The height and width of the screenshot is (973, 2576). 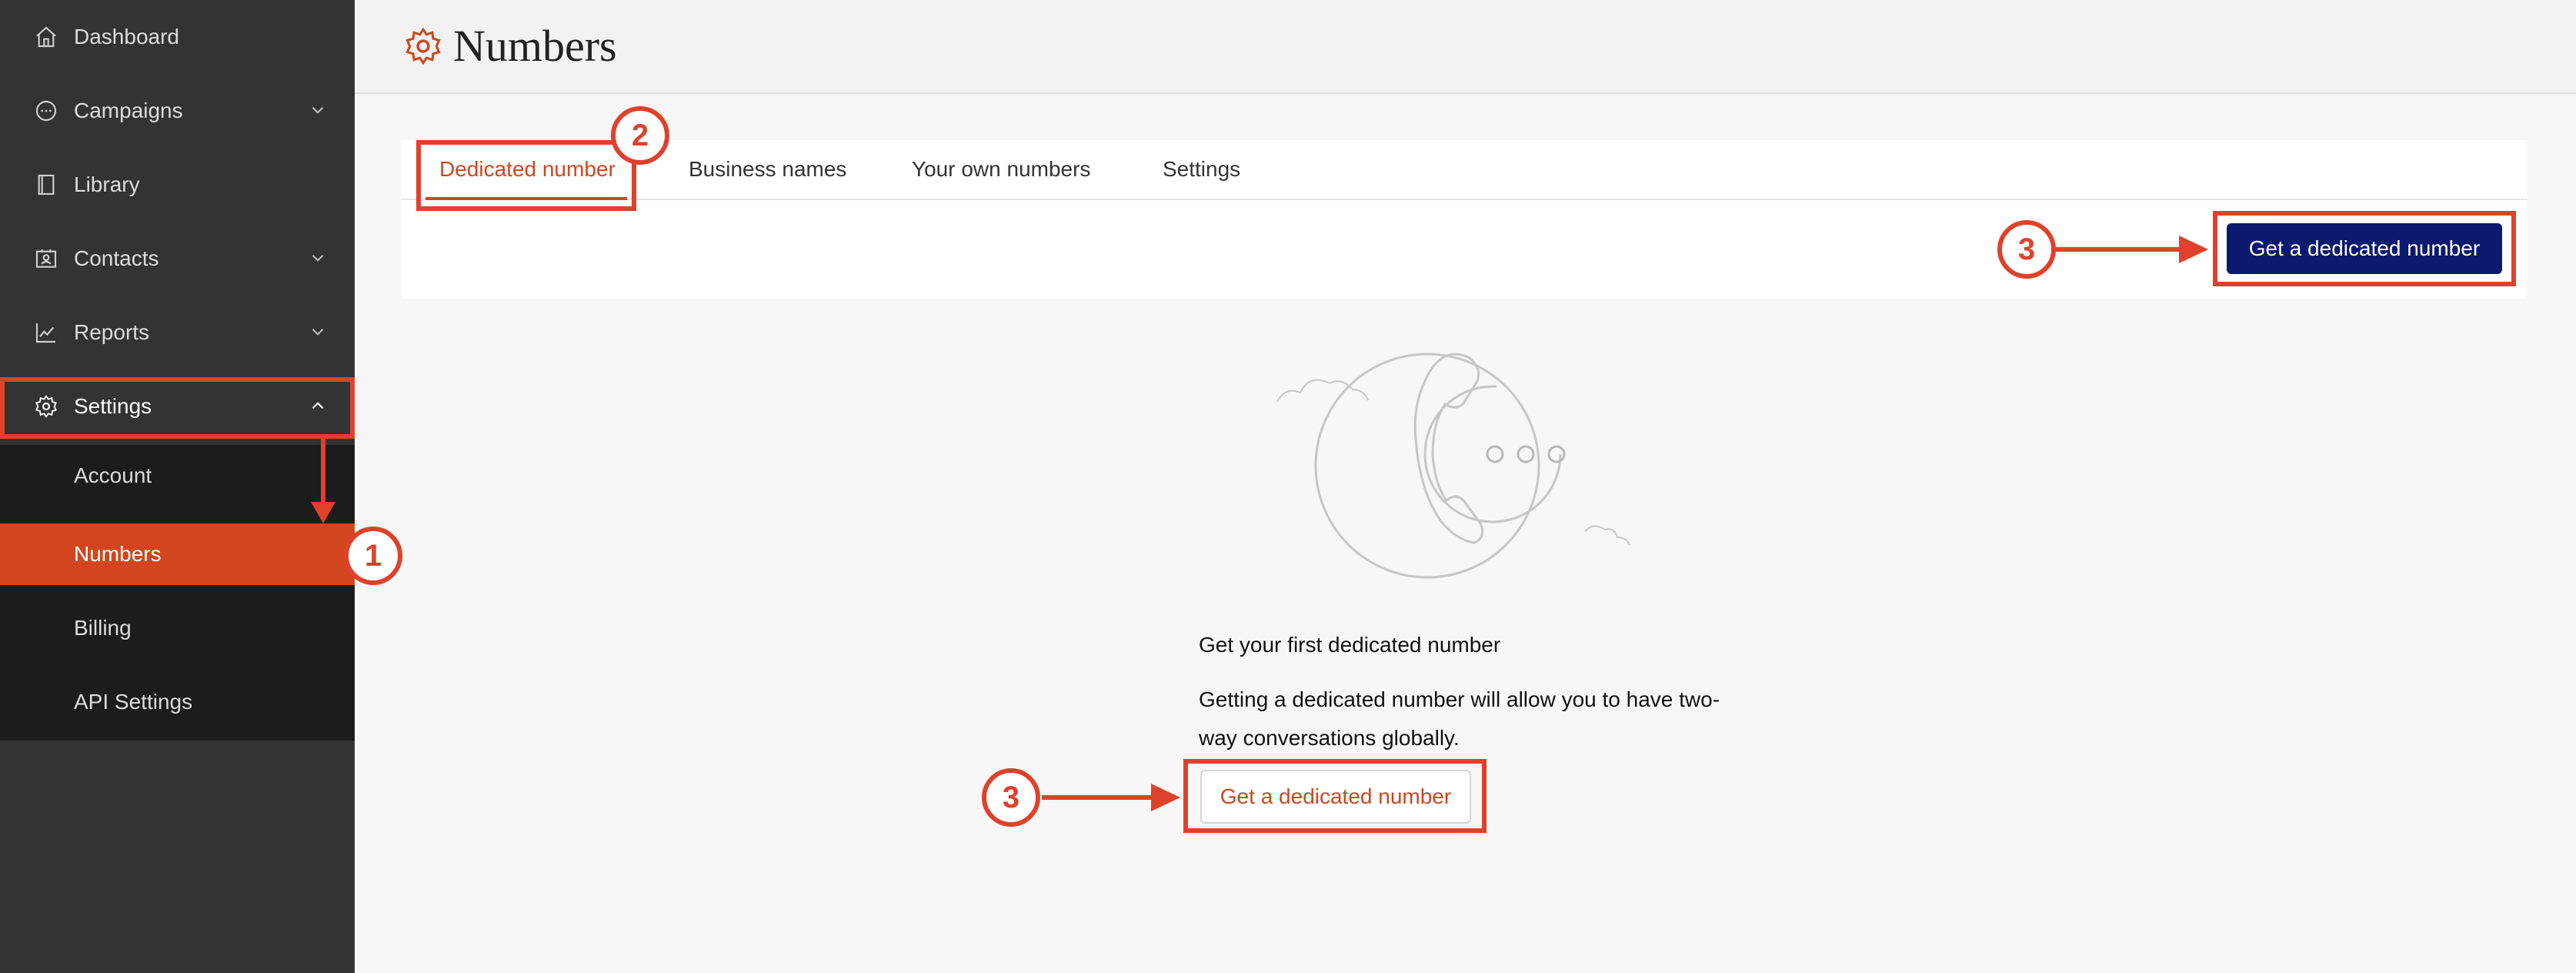 What do you see at coordinates (640, 135) in the screenshot?
I see `step-2-badge: 2` at bounding box center [640, 135].